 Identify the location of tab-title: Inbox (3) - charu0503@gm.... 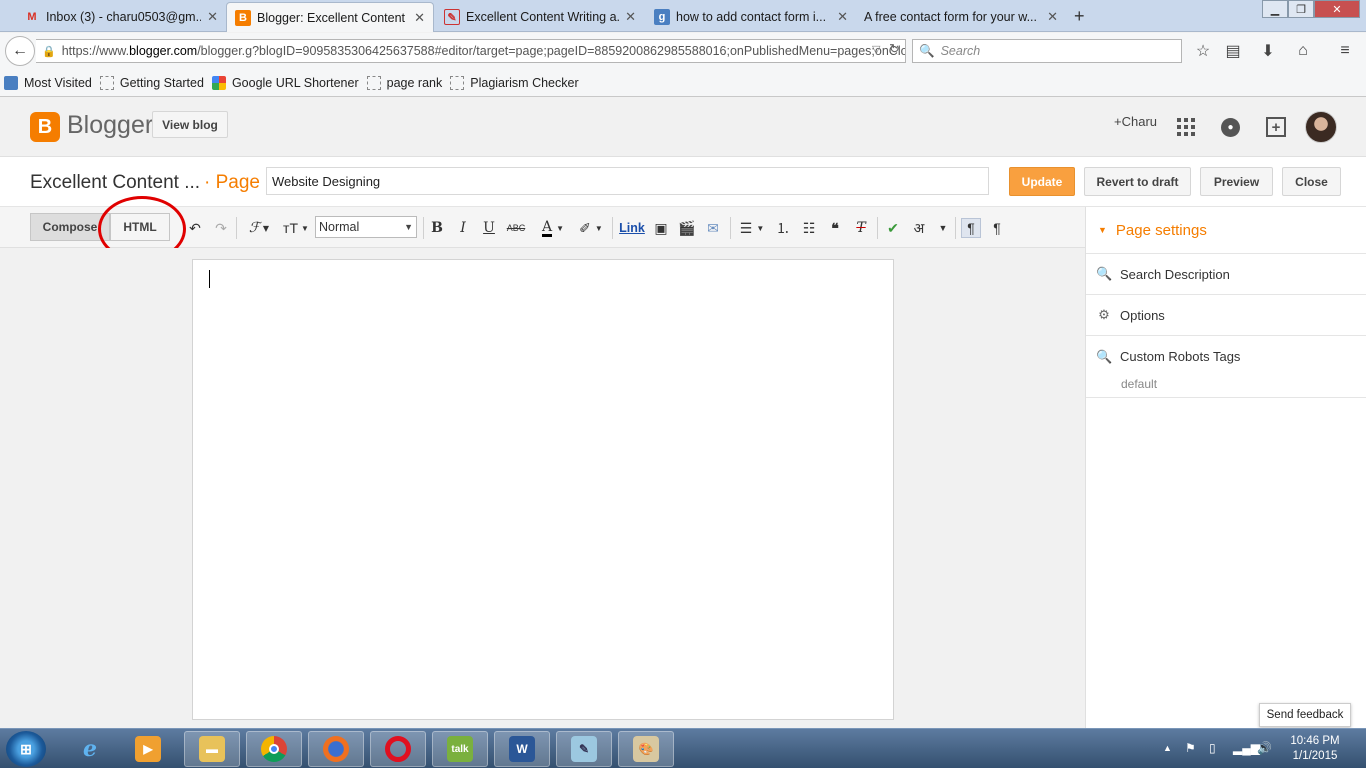
(124, 17).